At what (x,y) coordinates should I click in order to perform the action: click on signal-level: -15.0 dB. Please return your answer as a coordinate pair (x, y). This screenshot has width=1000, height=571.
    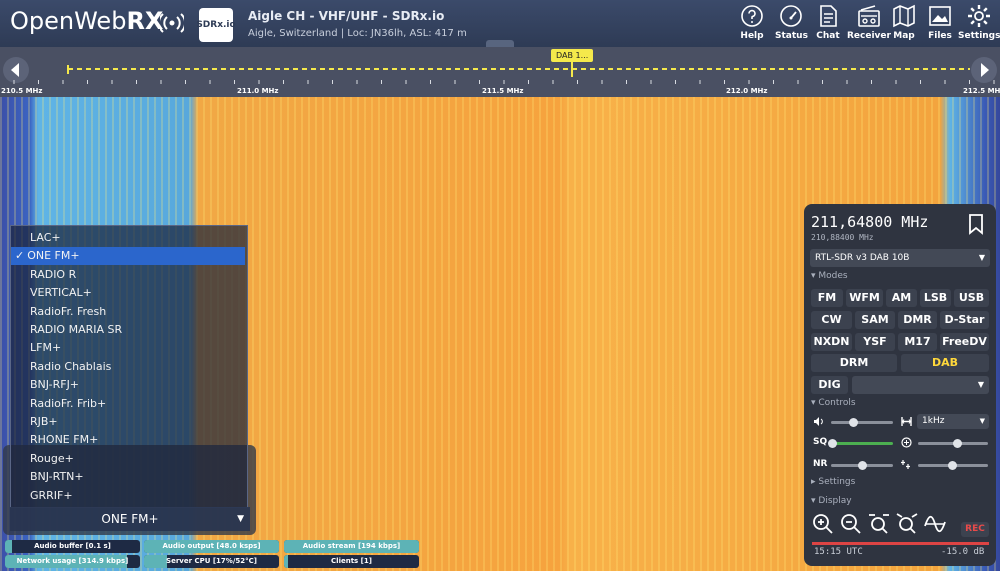
    Looking at the image, I should click on (963, 552).